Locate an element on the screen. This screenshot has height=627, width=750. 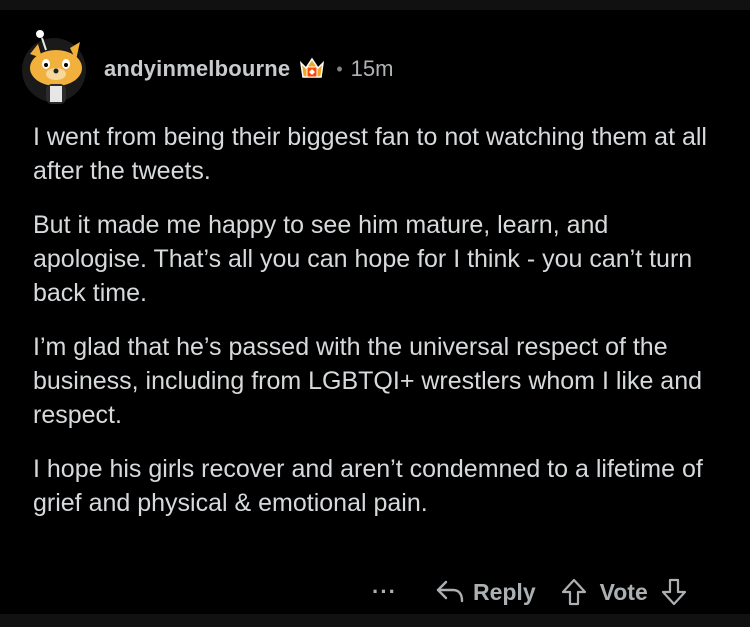
downvote-arrow-icon is located at coordinates (673, 592).